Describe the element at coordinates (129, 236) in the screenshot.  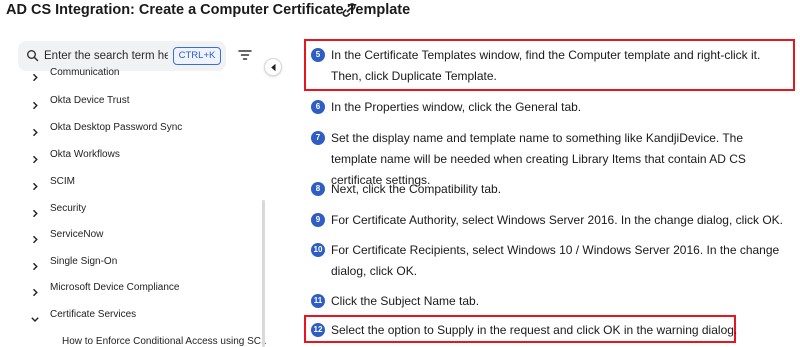
I see `sidebar-item-servicenow: ServiceNow` at that location.